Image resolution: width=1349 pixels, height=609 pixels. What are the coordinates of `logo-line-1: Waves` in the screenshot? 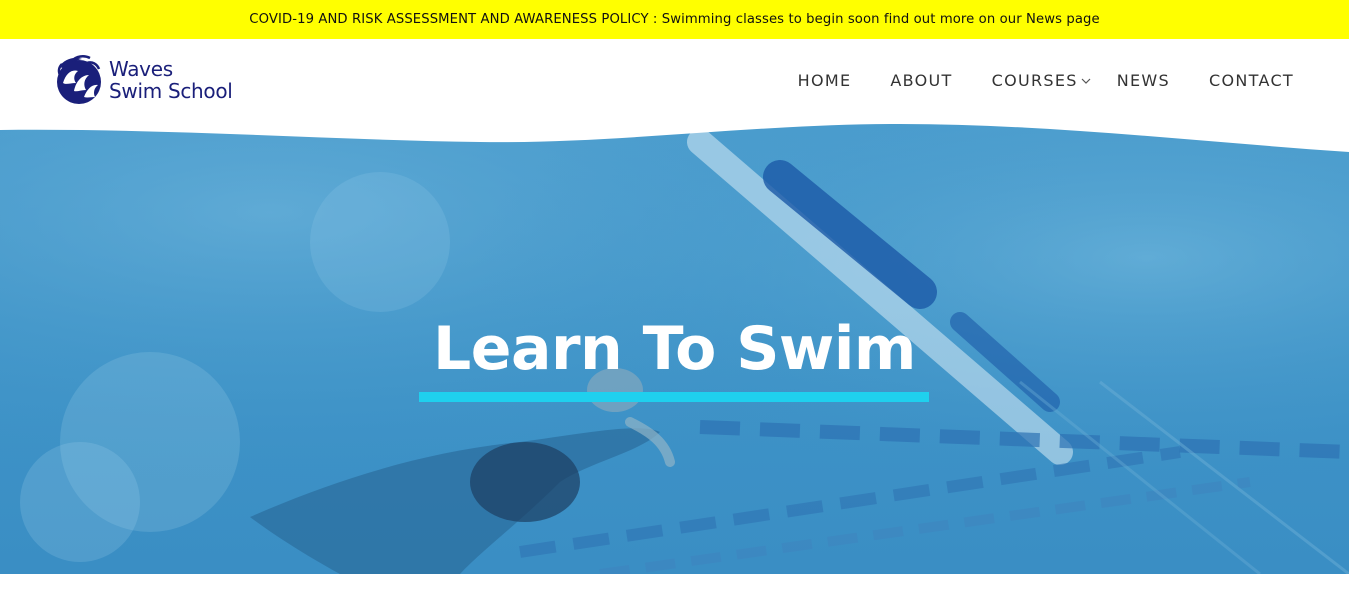 It's located at (141, 69).